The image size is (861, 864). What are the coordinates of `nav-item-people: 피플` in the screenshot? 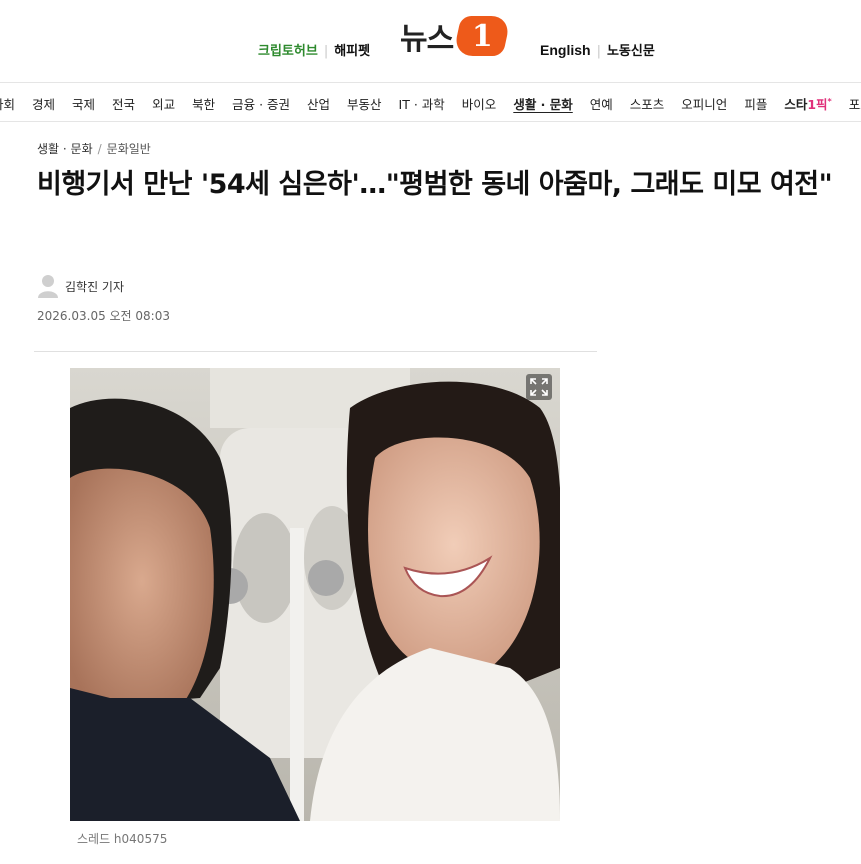 It's located at (755, 103).